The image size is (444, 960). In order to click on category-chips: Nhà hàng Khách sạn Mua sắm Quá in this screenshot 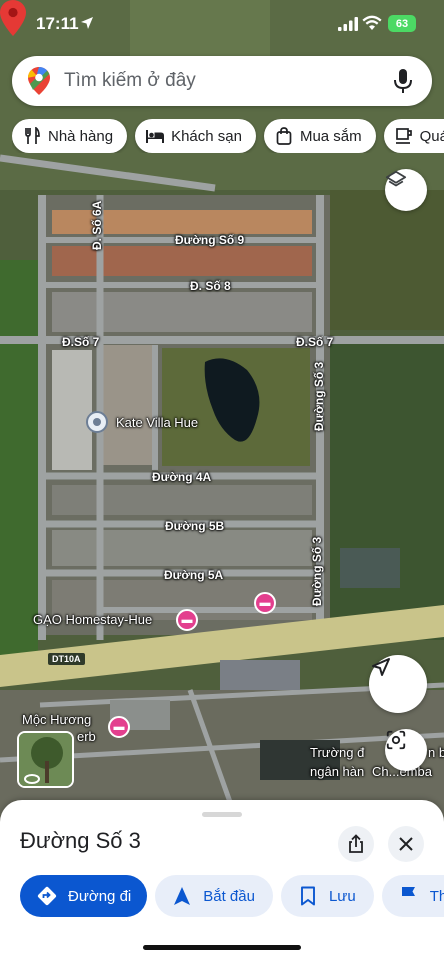, I will do `click(228, 136)`.